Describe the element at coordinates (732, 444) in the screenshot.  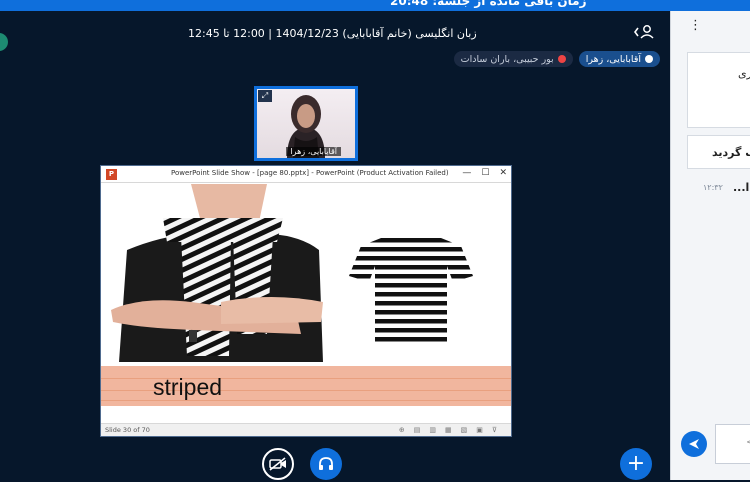
I see `chat-input: <` at that location.